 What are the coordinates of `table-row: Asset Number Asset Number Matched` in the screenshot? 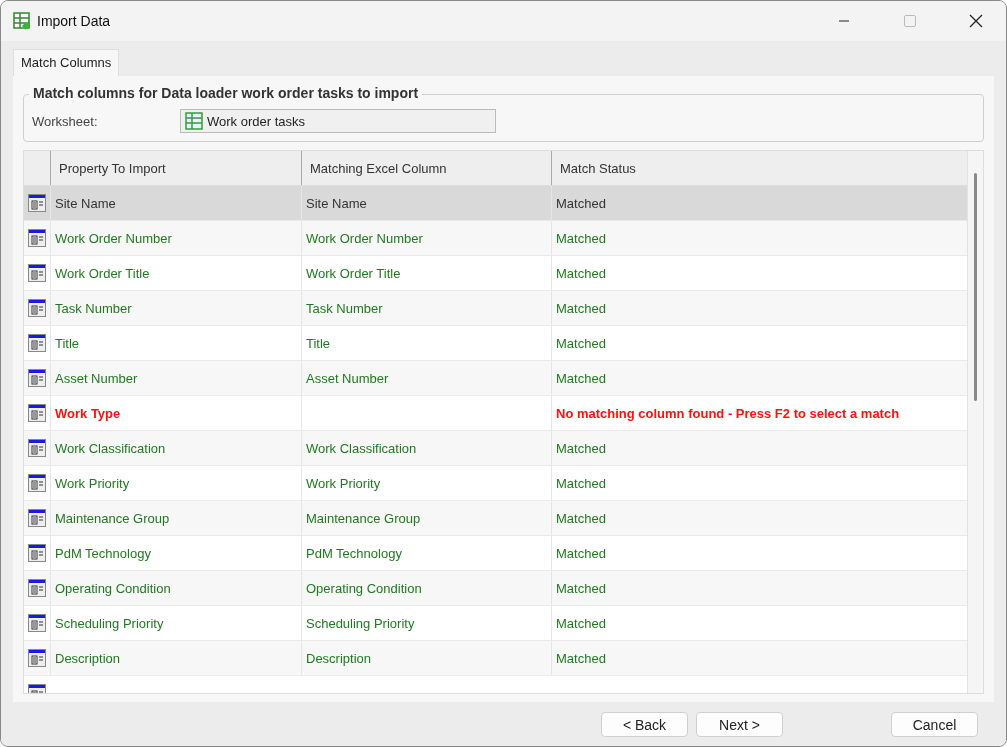 It's located at (495, 378).